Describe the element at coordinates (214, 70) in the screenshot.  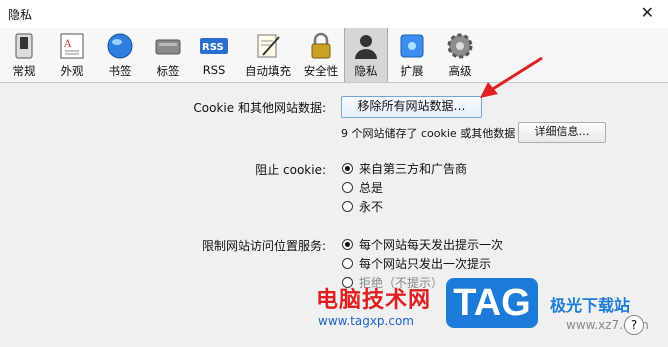
I see `tab-label: RSS` at that location.